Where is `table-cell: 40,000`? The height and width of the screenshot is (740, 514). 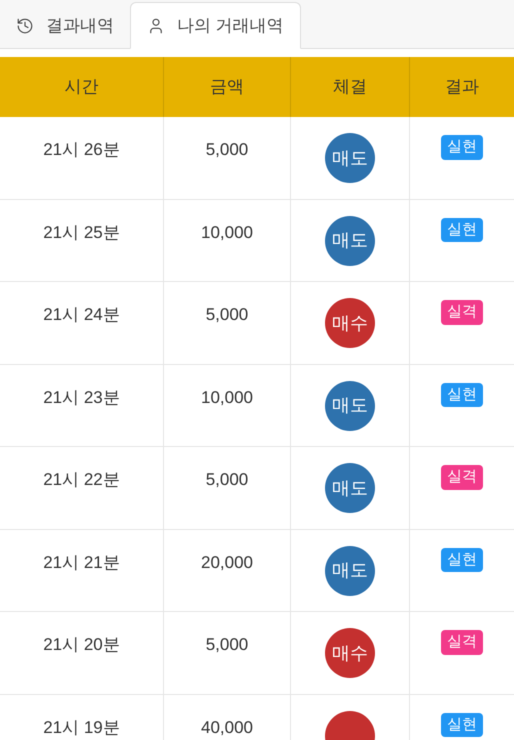
table-cell: 40,000 is located at coordinates (226, 717).